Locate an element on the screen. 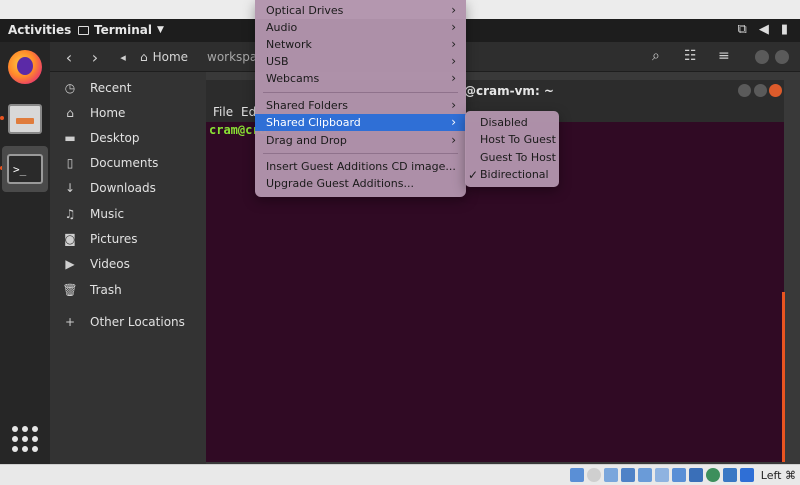 The width and height of the screenshot is (800, 485). cpu-icon is located at coordinates (730, 475).